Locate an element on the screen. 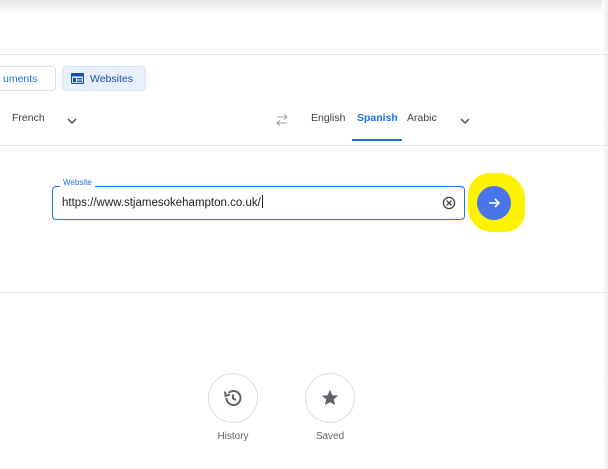  website-icon is located at coordinates (77, 78).